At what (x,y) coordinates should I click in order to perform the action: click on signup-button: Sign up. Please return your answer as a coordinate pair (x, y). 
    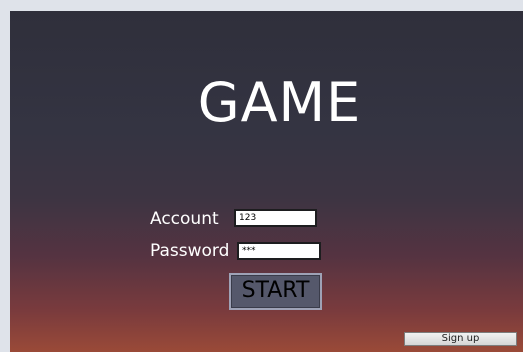
    Looking at the image, I should click on (460, 339).